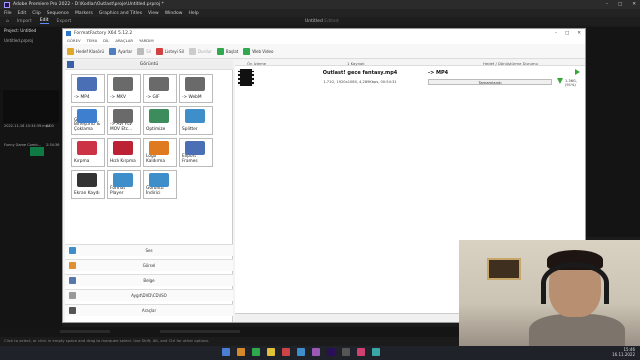 The height and width of the screenshot is (360, 640). Describe the element at coordinates (7, 21) in the screenshot. I see `home-icon: ⌂` at that location.